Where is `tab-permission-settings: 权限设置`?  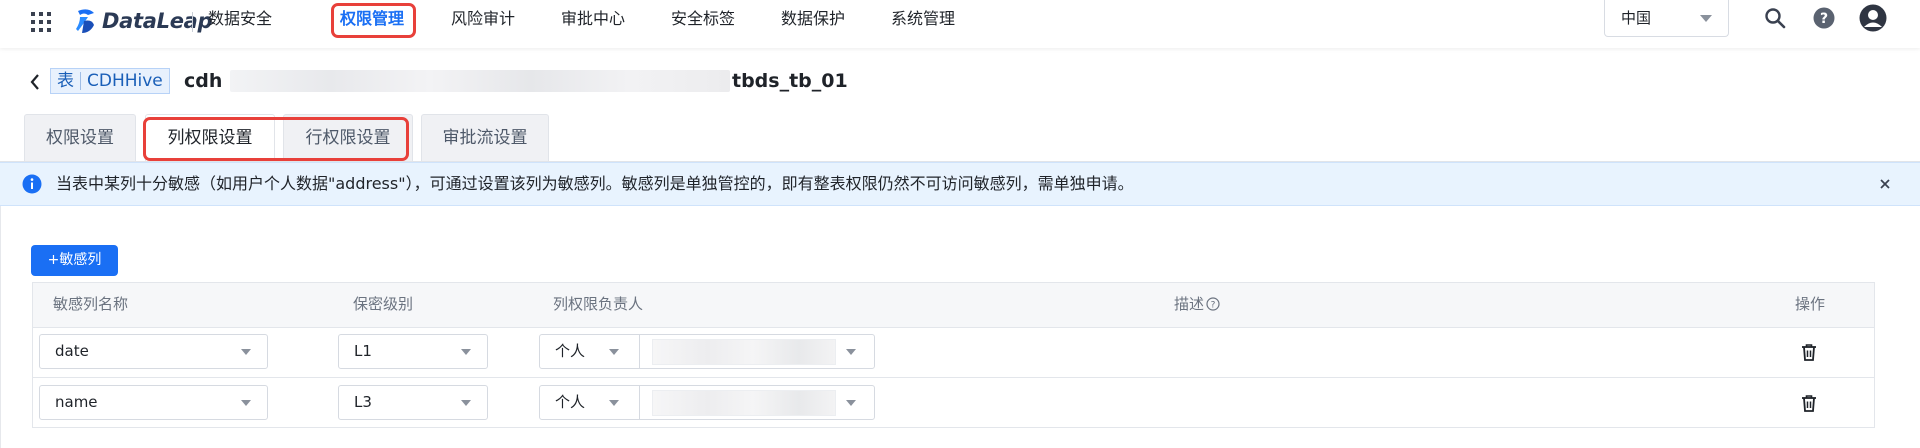 tab-permission-settings: 权限设置 is located at coordinates (80, 138).